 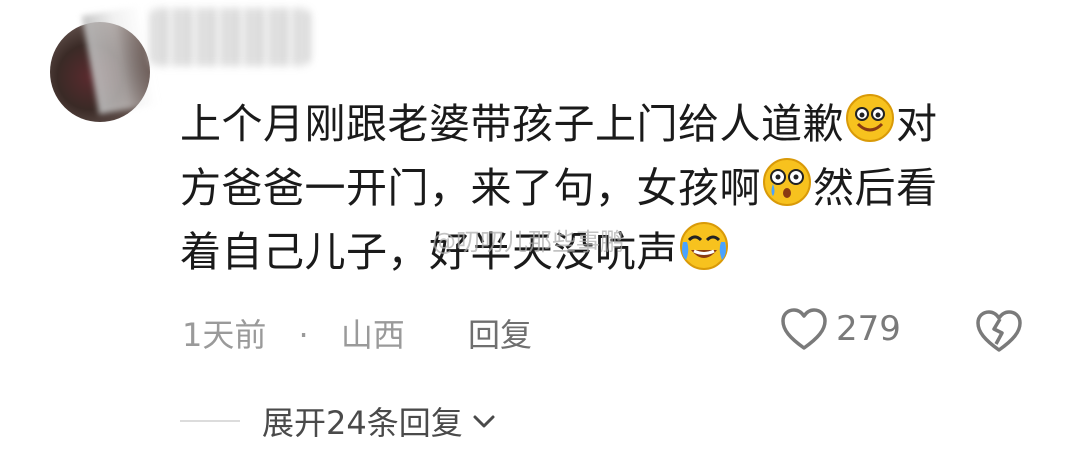 I want to click on username-blurred, so click(x=230, y=37).